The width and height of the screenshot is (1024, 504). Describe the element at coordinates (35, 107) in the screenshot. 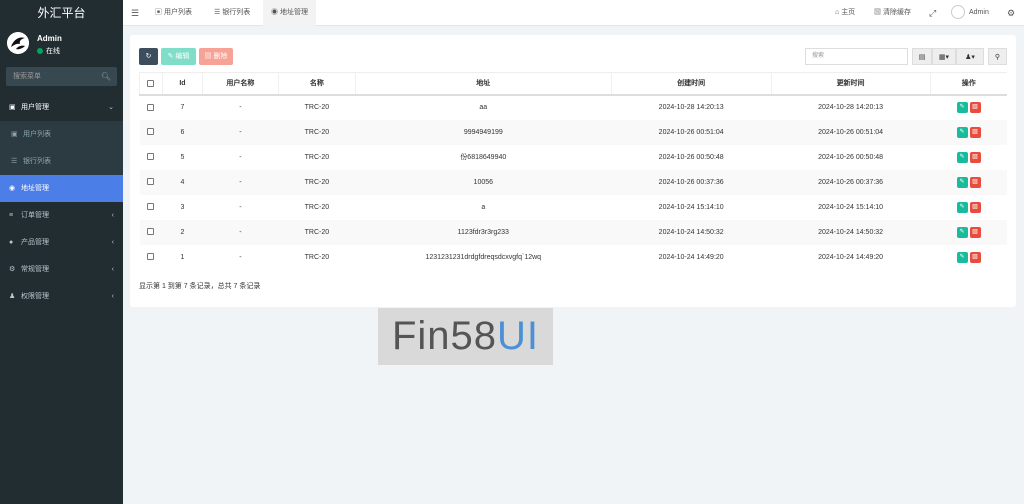

I see `sidebar-item-label: 用户管理` at that location.